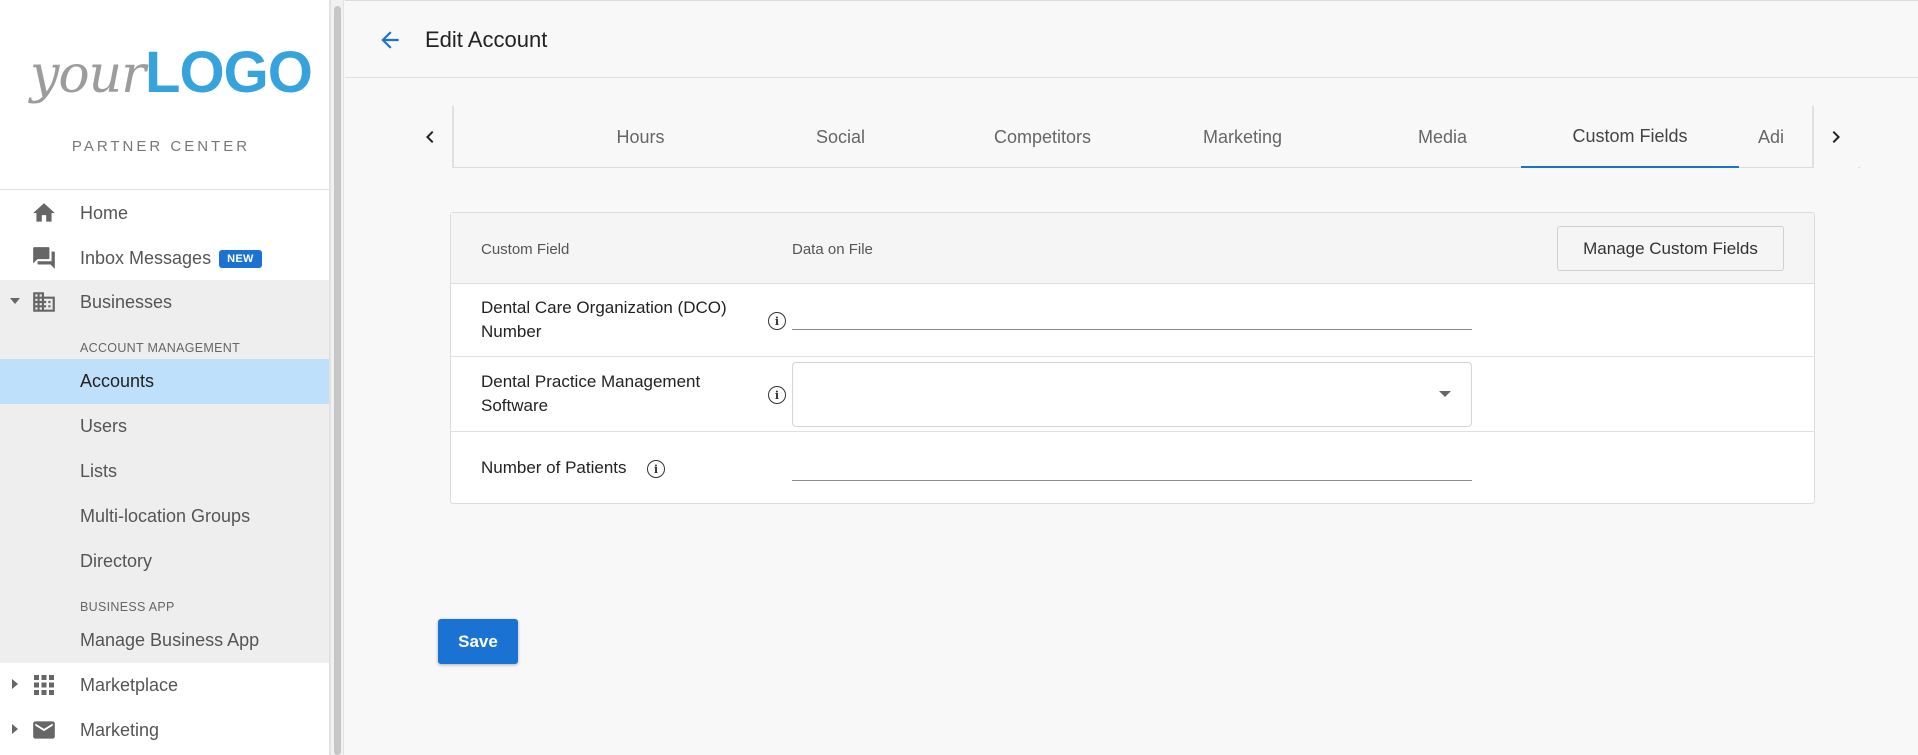 This screenshot has height=755, width=1918. I want to click on custom-field-label: Dental Care Organization (DCO) Number, so click(604, 320).